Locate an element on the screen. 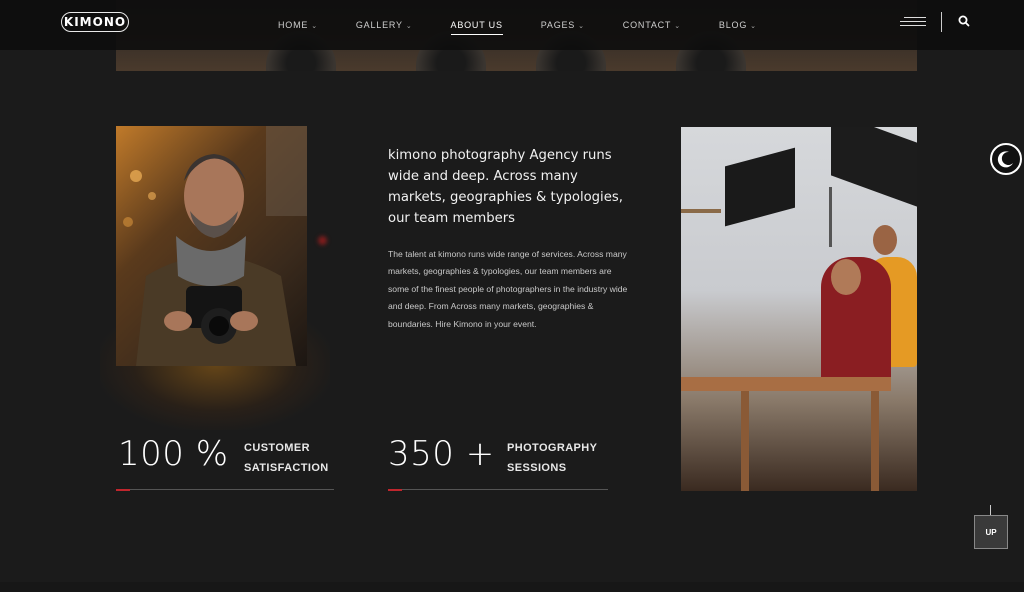 The height and width of the screenshot is (592, 1024). stat-label-line: SESSIONS is located at coordinates (537, 468).